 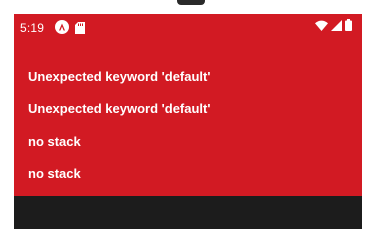 I want to click on device-bezel-left, so click(x=7, y=121).